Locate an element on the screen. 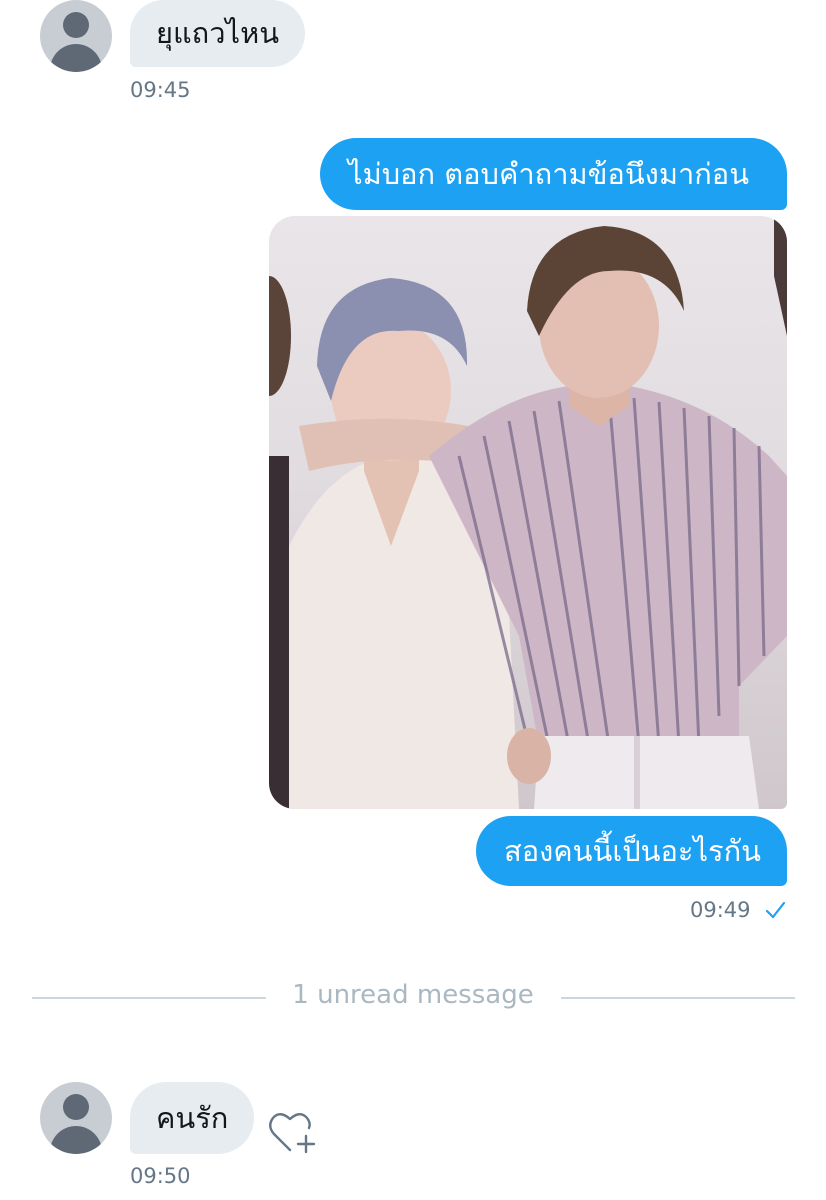 This screenshot has width=826, height=1200. checkmark-icon is located at coordinates (775, 910).